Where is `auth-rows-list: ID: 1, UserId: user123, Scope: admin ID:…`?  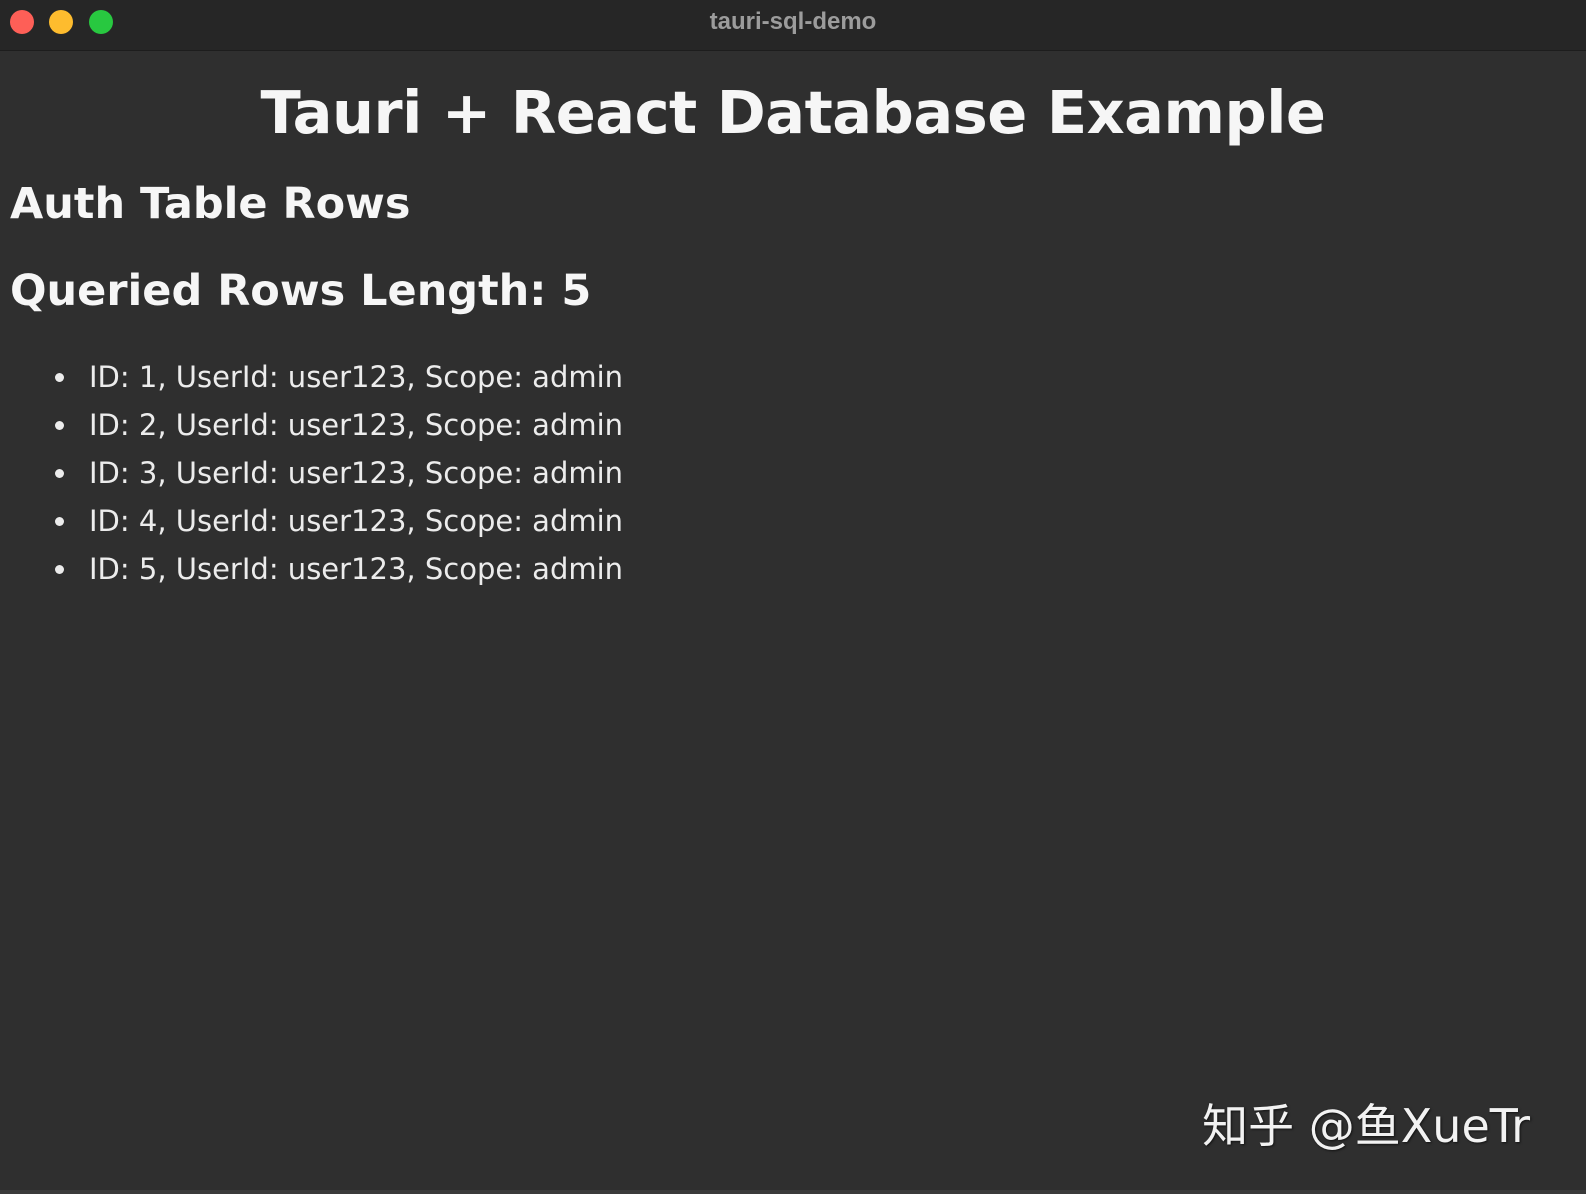
auth-rows-list: ID: 1, UserId: user123, Scope: admin ID:… is located at coordinates (311, 473).